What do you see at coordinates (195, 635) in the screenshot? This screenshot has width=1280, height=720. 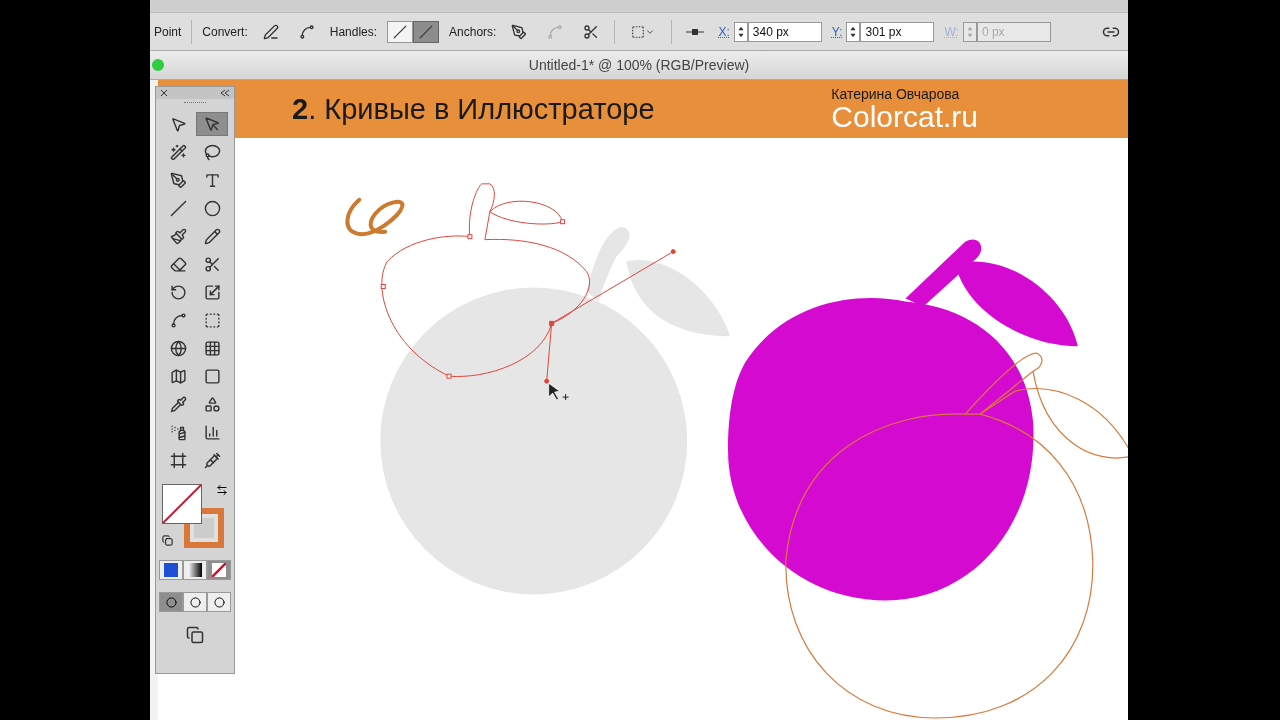 I see `overlapping-squares-icon` at bounding box center [195, 635].